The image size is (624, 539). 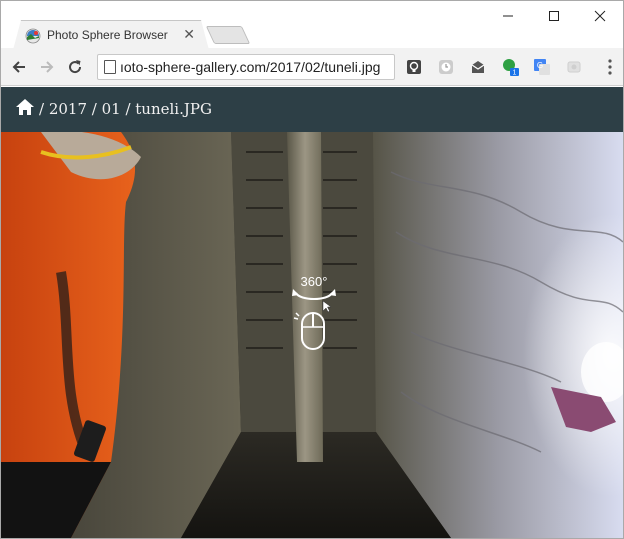 I want to click on close-icon, so click(x=600, y=16).